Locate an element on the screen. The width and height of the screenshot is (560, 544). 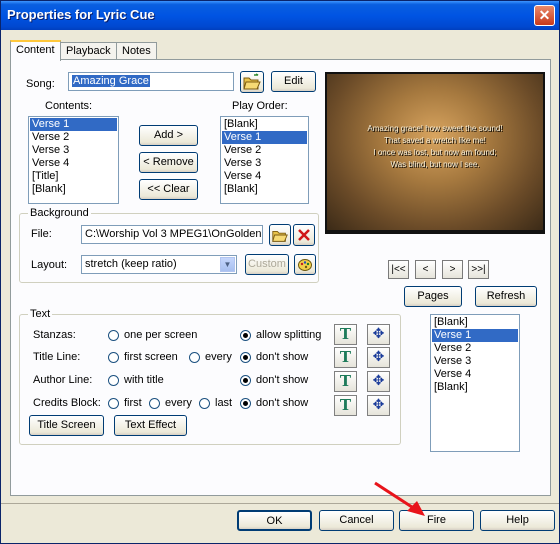
radio-label: last is located at coordinates (224, 403).